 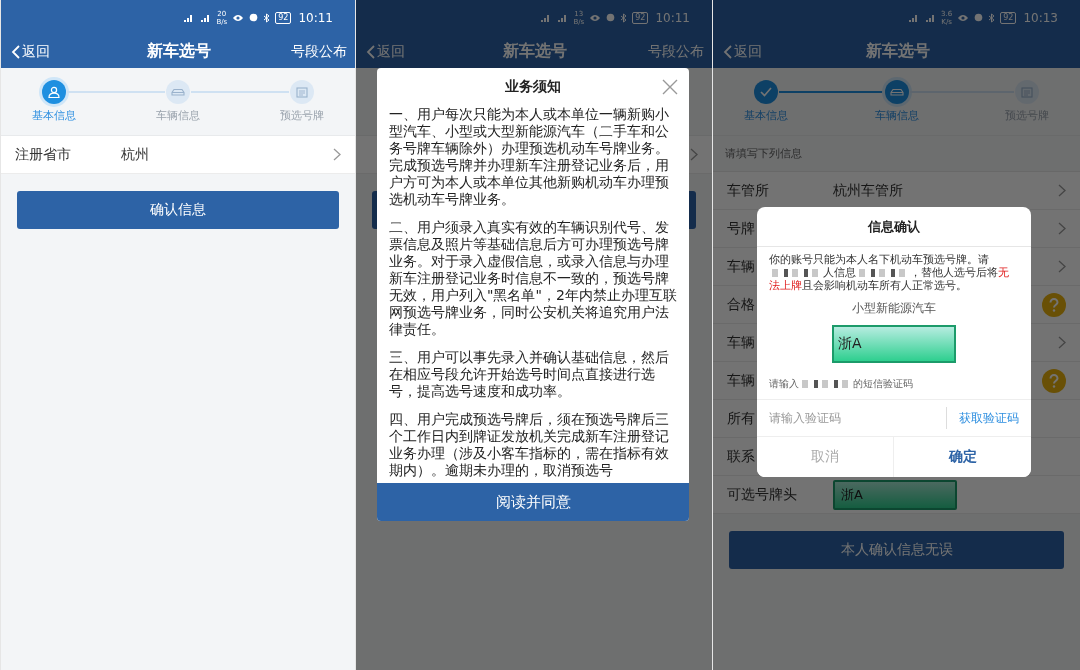 I want to click on row-label: 注册省市, so click(x=43, y=154).